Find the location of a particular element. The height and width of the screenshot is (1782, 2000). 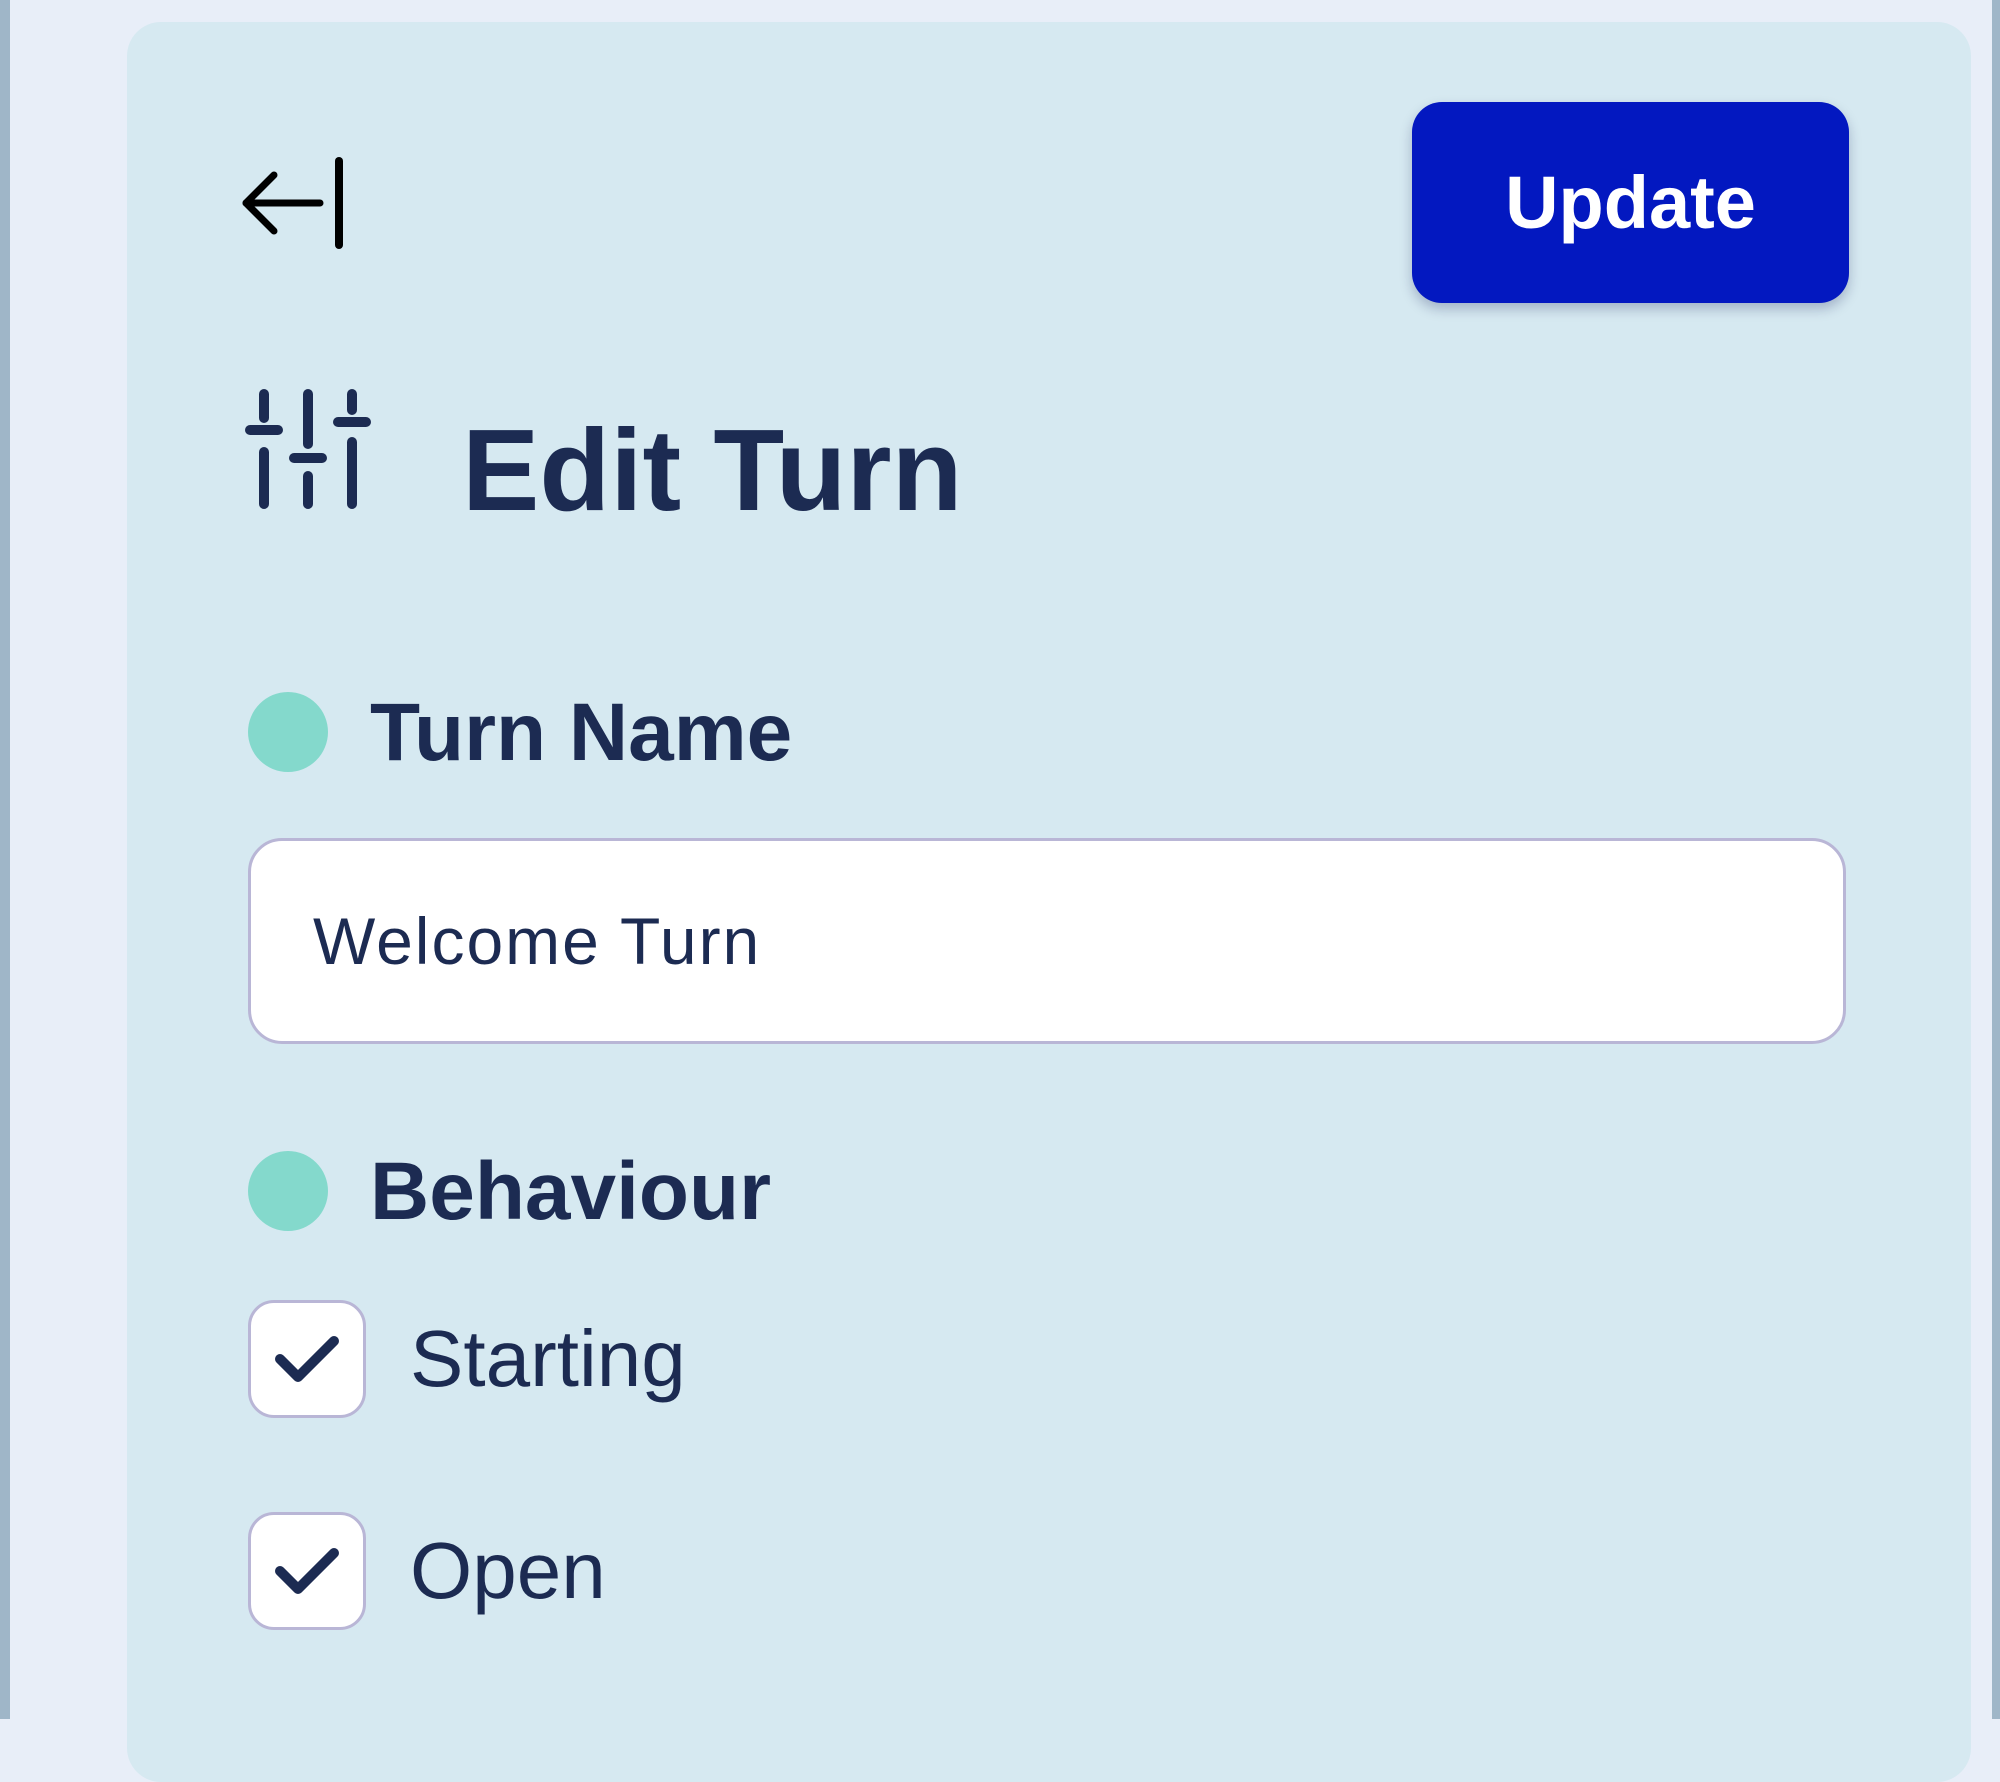

starting-label: Starting is located at coordinates (548, 1358).